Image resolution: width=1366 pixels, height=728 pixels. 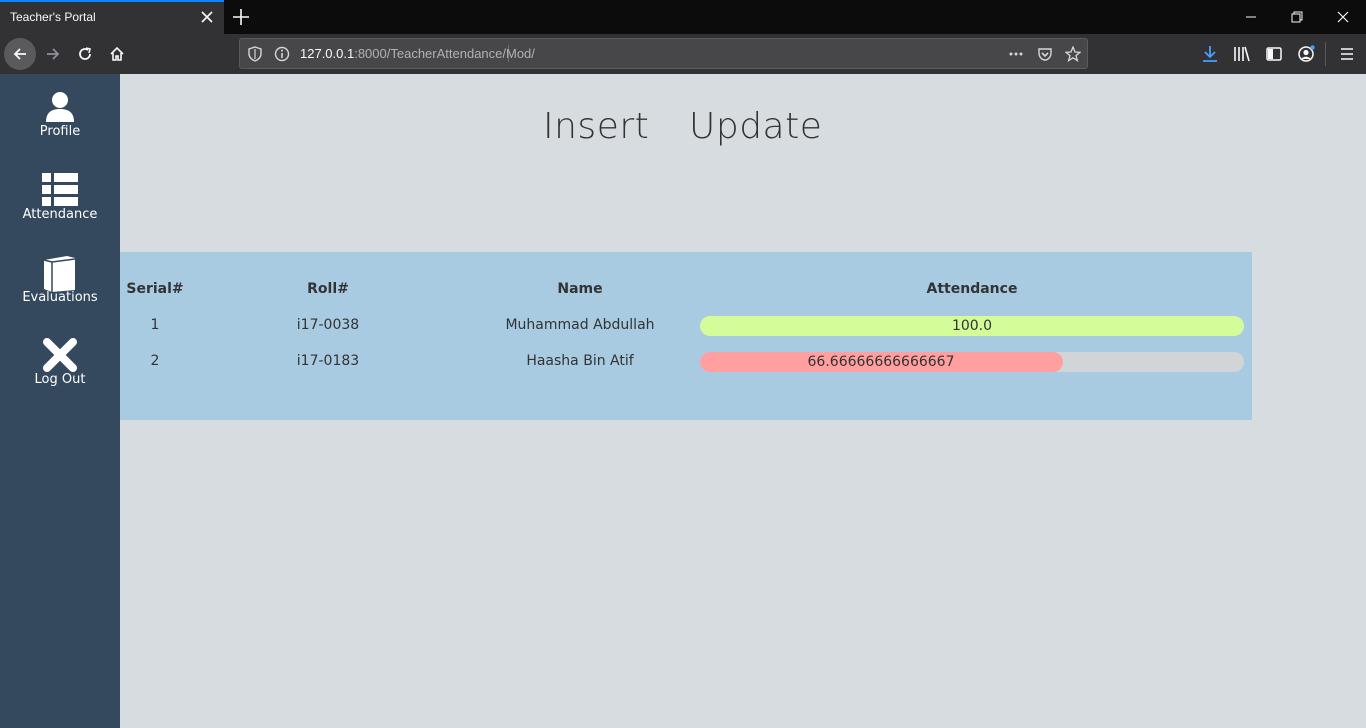 What do you see at coordinates (117, 54) in the screenshot?
I see `home-icon` at bounding box center [117, 54].